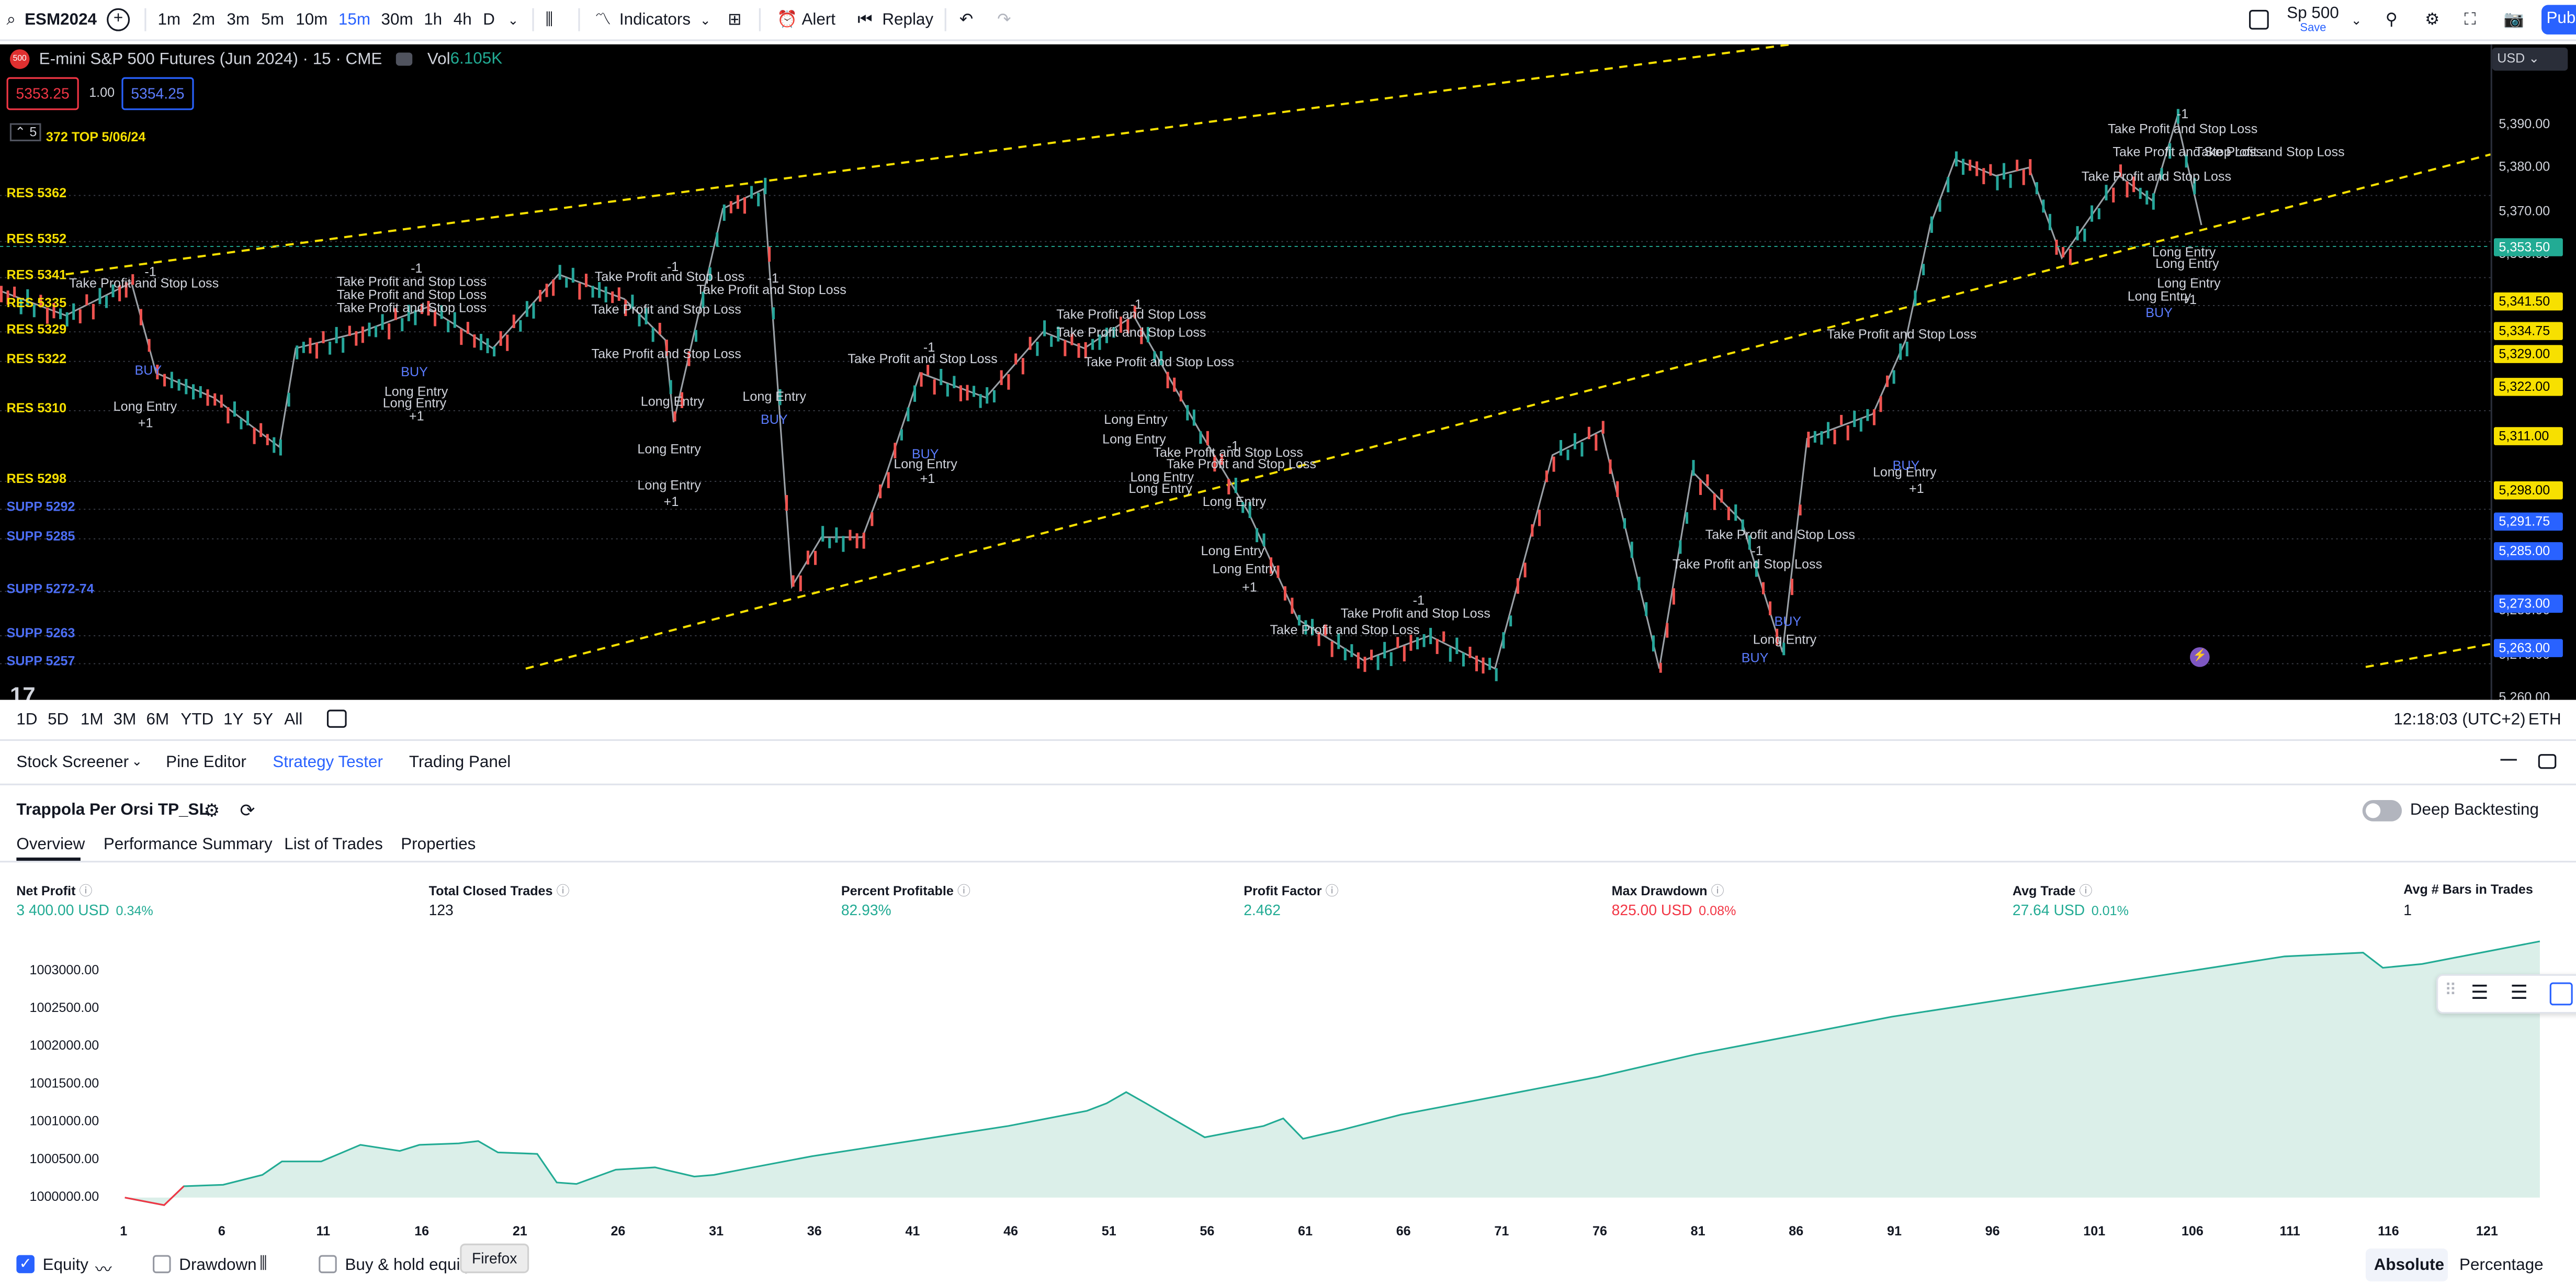 This screenshot has width=2576, height=1283. Describe the element at coordinates (206, 763) in the screenshot. I see `tab-pine-editor: Pine Editor` at that location.